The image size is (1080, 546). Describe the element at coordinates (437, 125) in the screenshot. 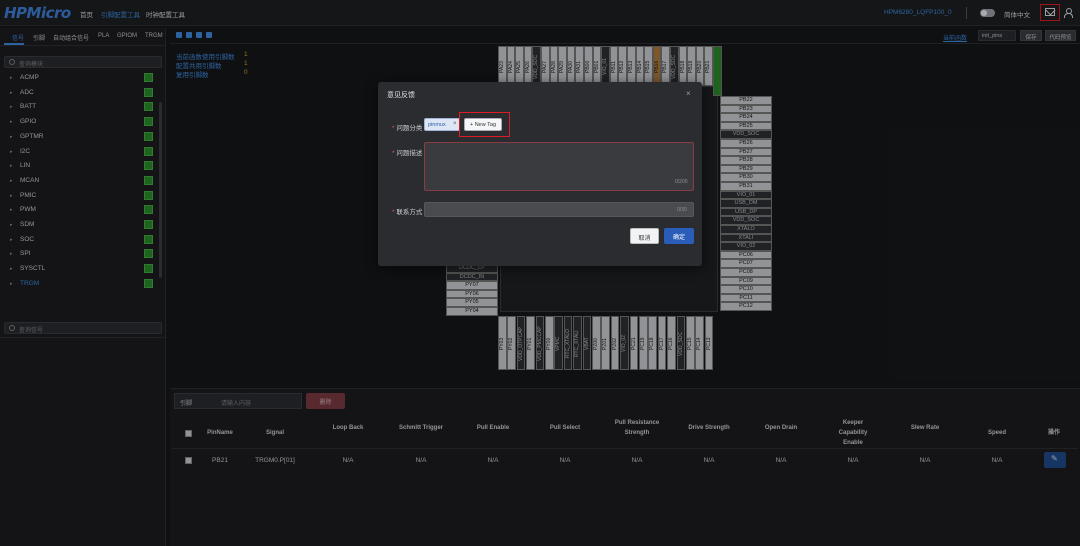

I see `tag-label: pinmux` at that location.